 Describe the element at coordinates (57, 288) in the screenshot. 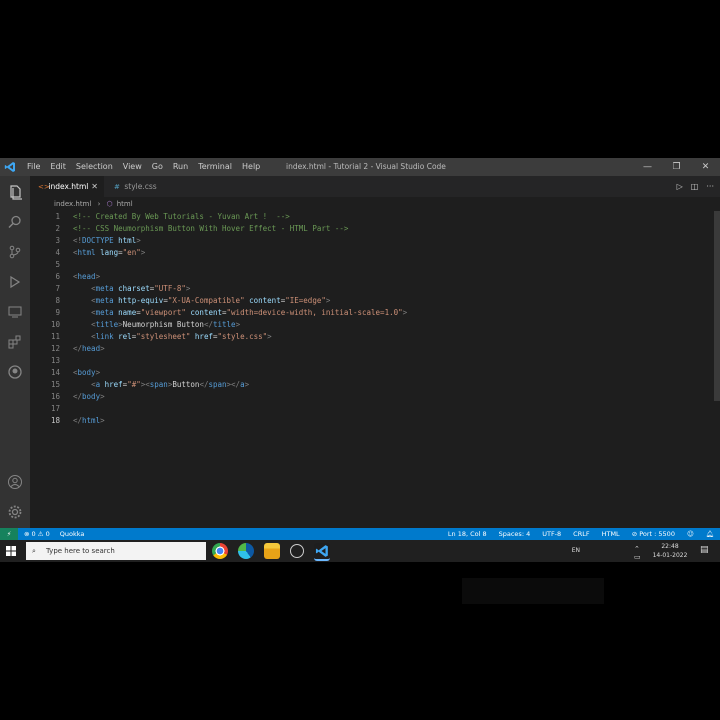

I see `line-number: 7` at that location.